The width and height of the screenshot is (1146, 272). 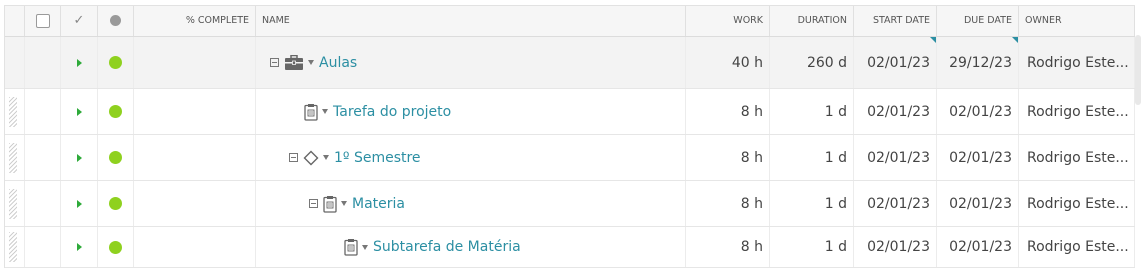 I want to click on name-cell: Aulas, so click(x=471, y=62).